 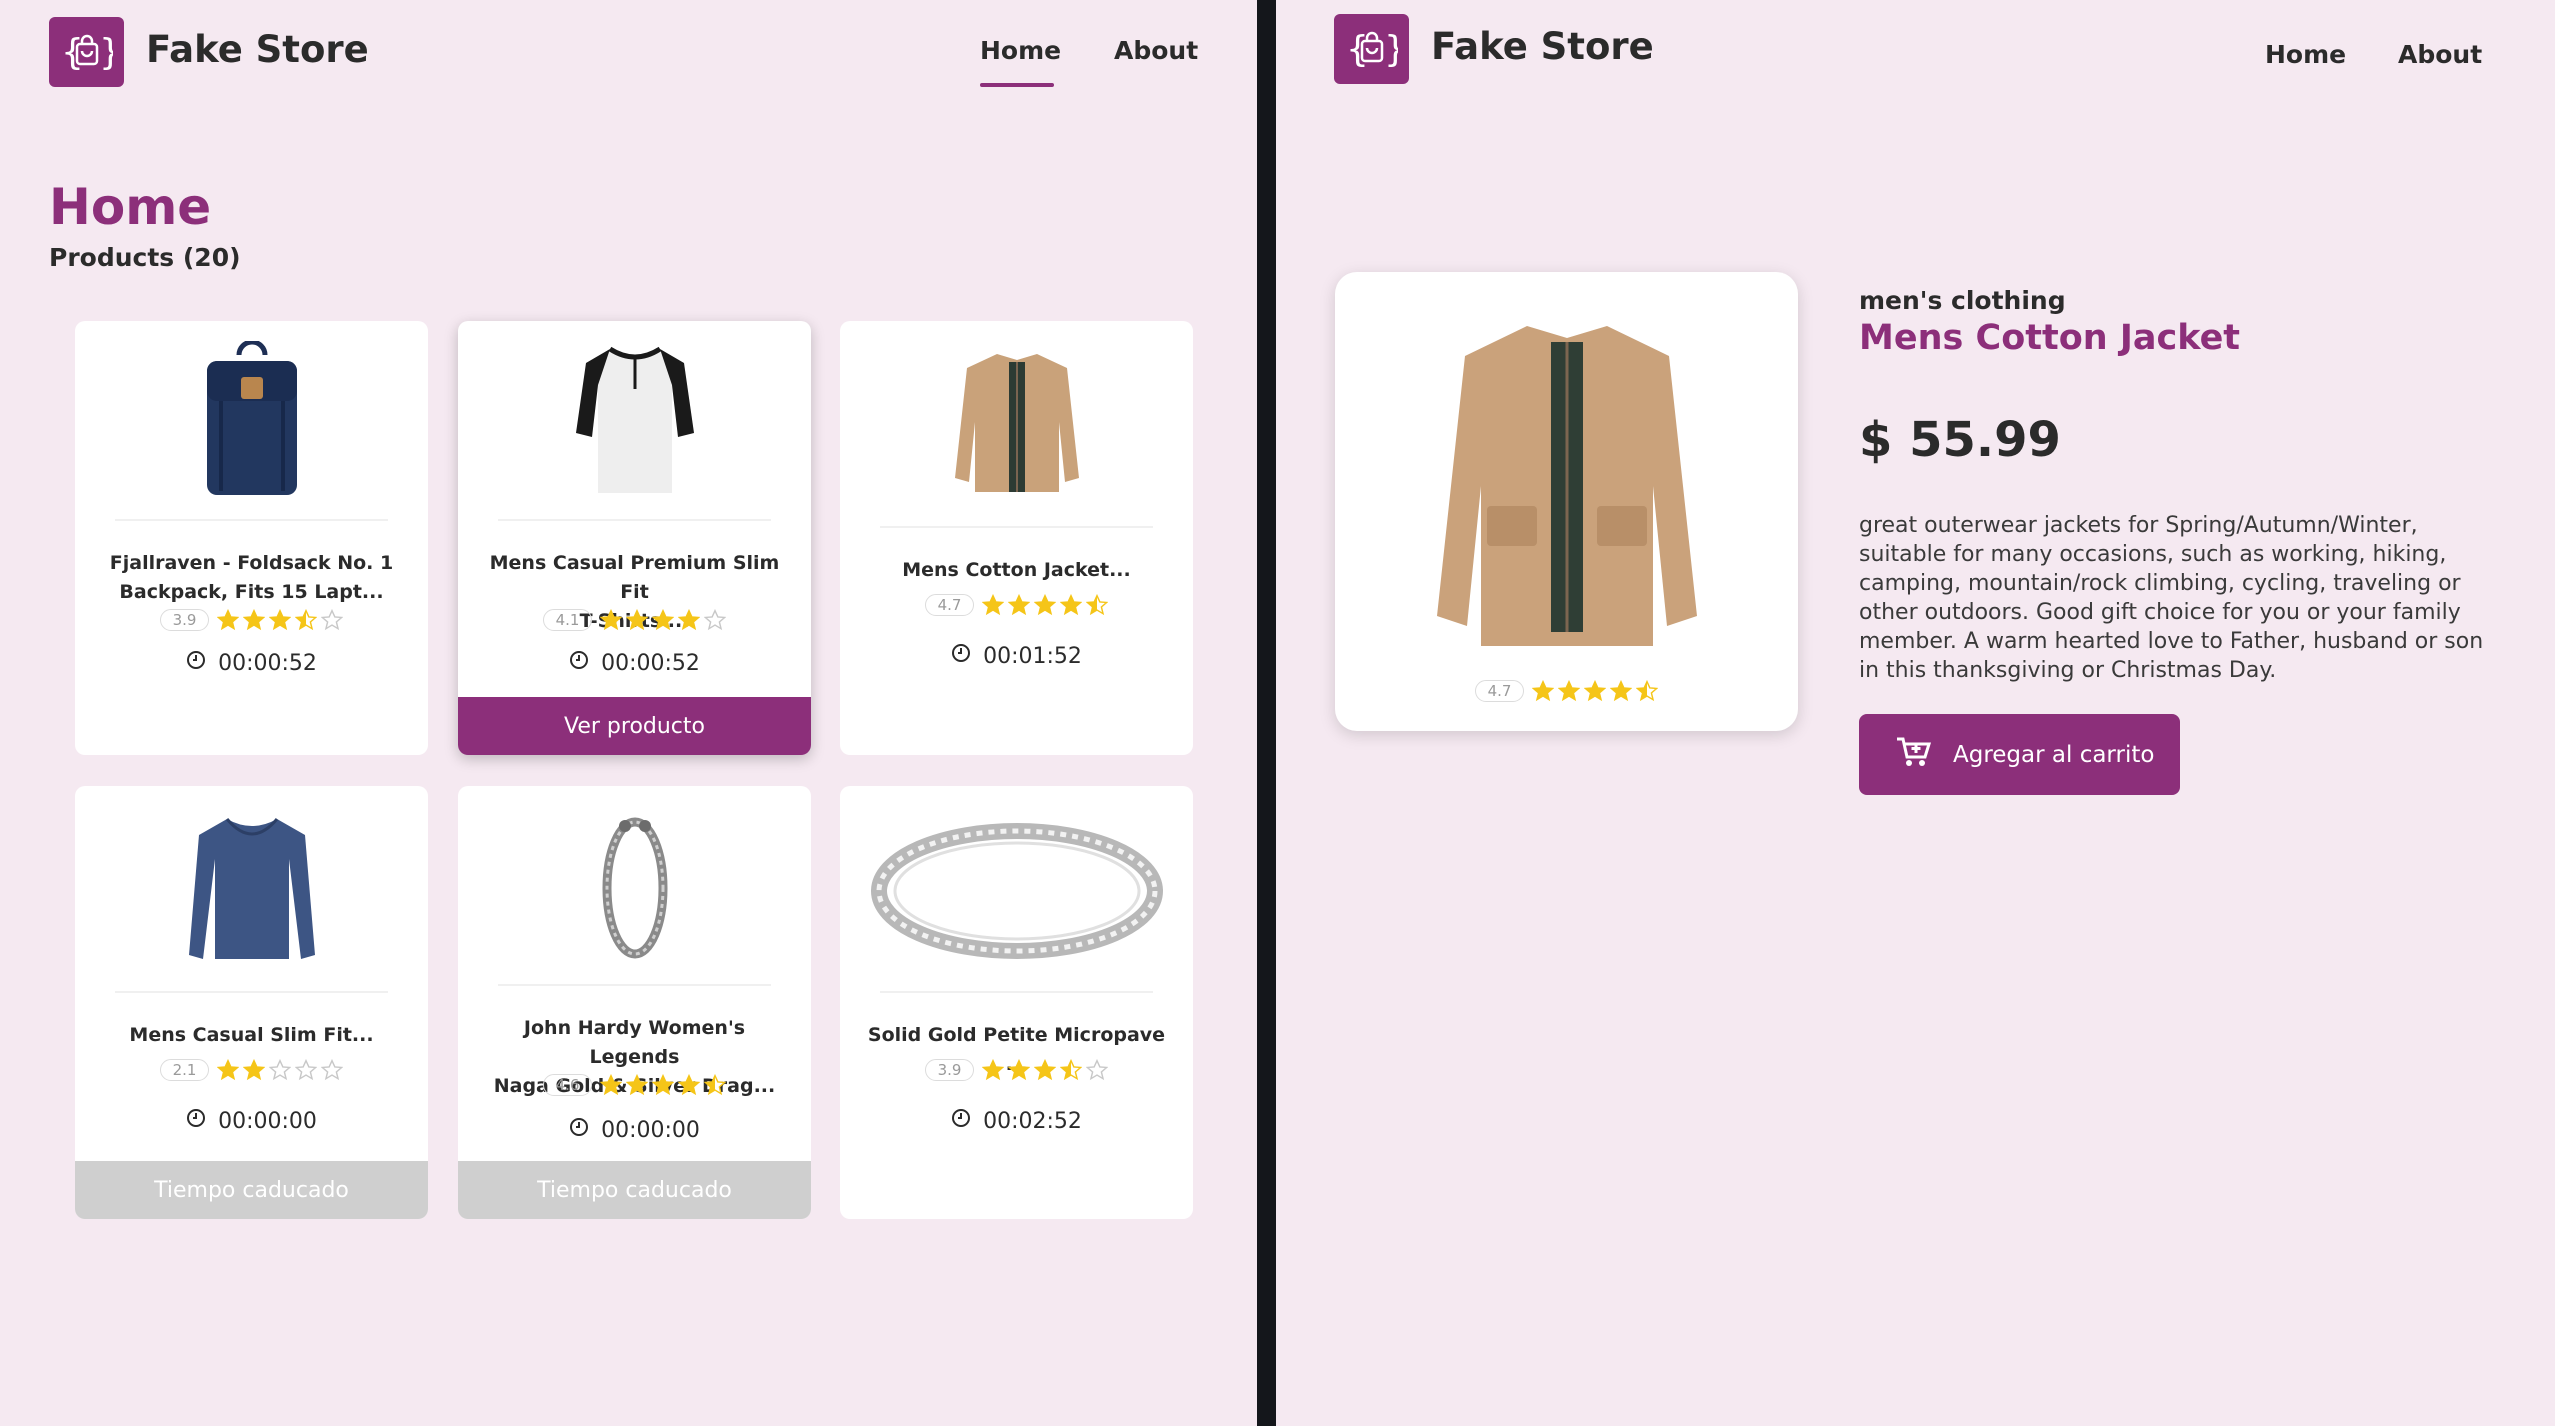 I want to click on rating-value: 2.1, so click(x=184, y=1070).